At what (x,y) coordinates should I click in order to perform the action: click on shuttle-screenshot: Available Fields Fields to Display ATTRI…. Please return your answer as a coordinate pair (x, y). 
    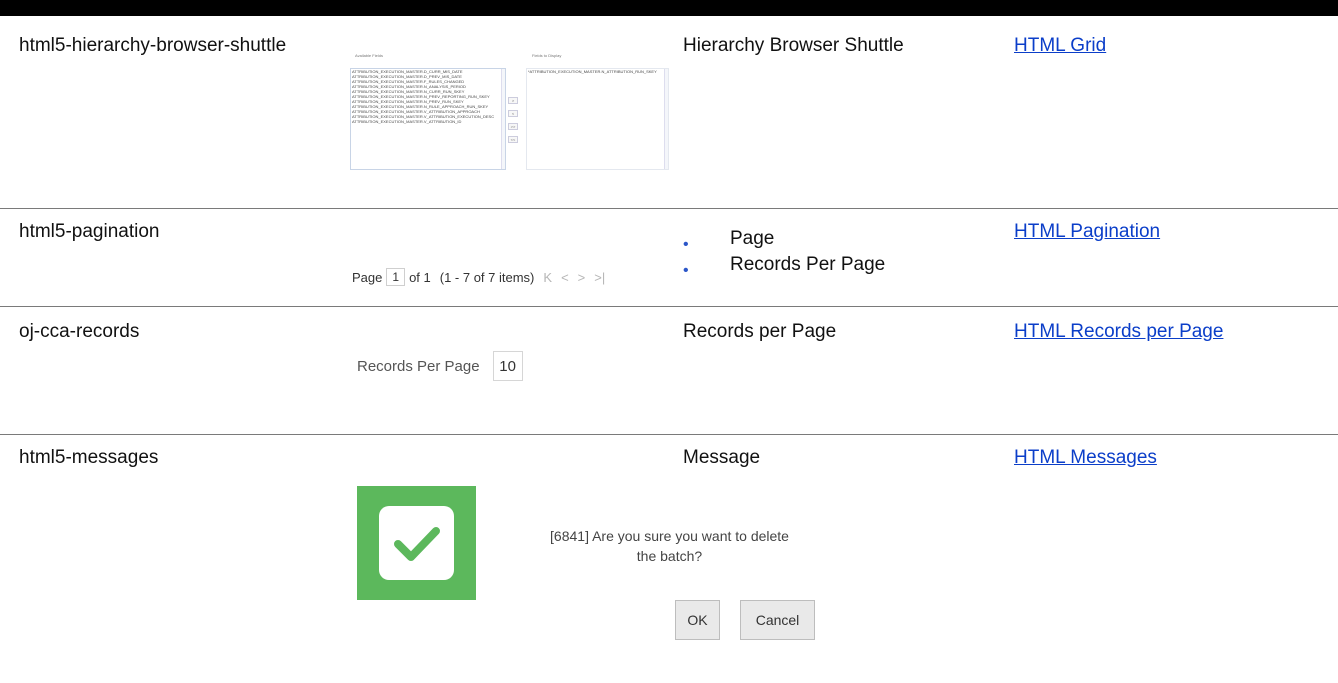
    Looking at the image, I should click on (508, 114).